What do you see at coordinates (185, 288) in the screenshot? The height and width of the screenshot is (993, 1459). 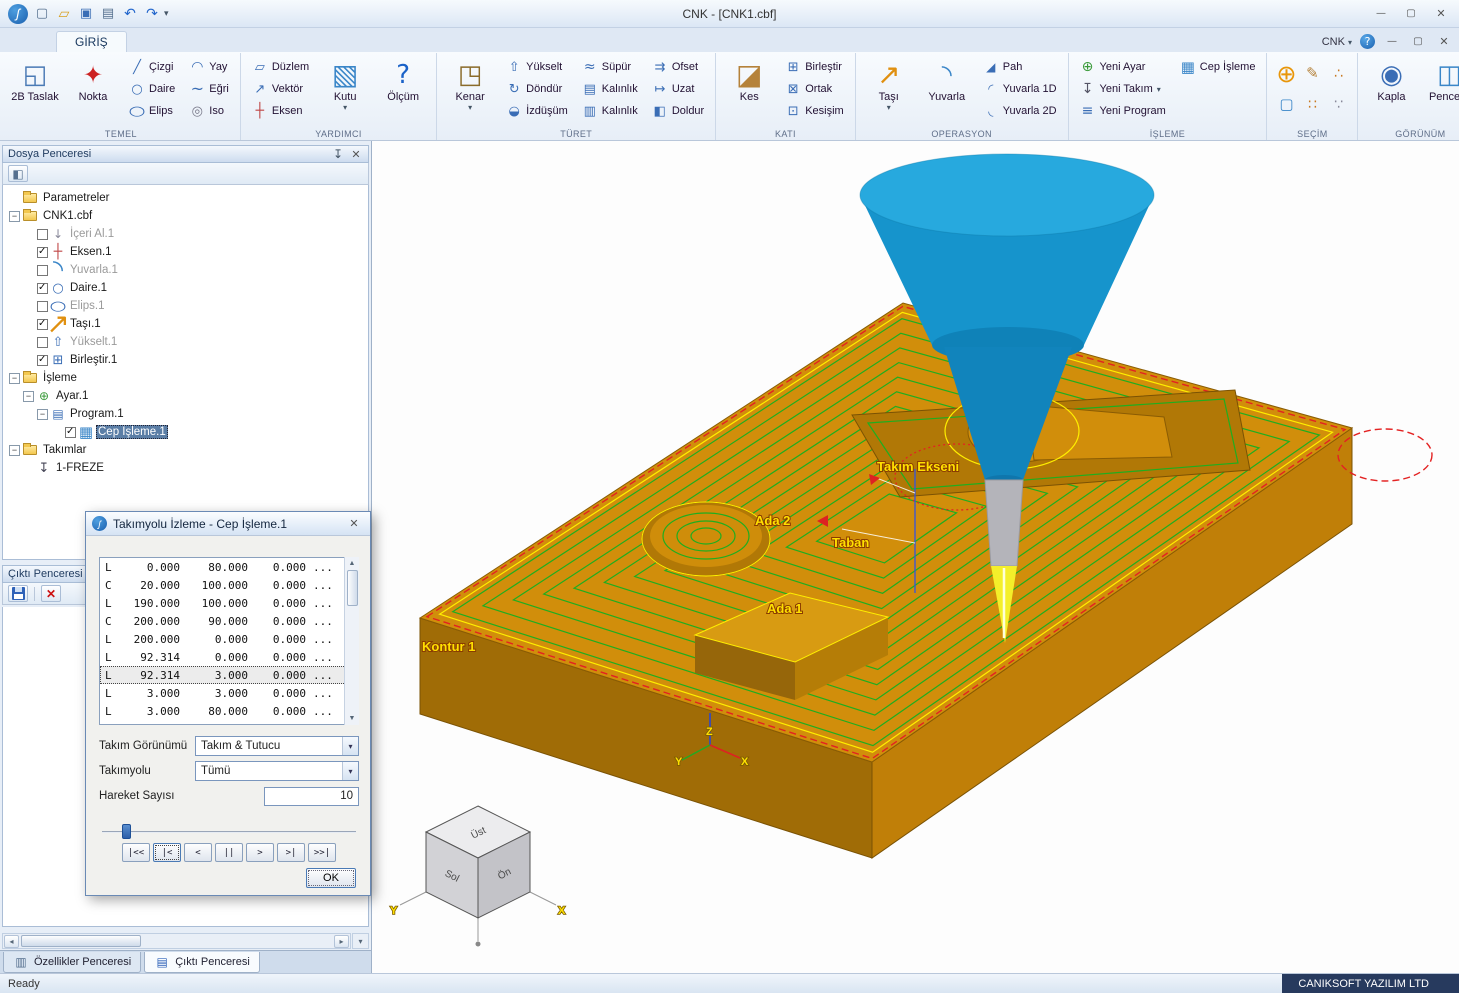 I see `tree-item-daire-1: ○ Daire.1` at bounding box center [185, 288].